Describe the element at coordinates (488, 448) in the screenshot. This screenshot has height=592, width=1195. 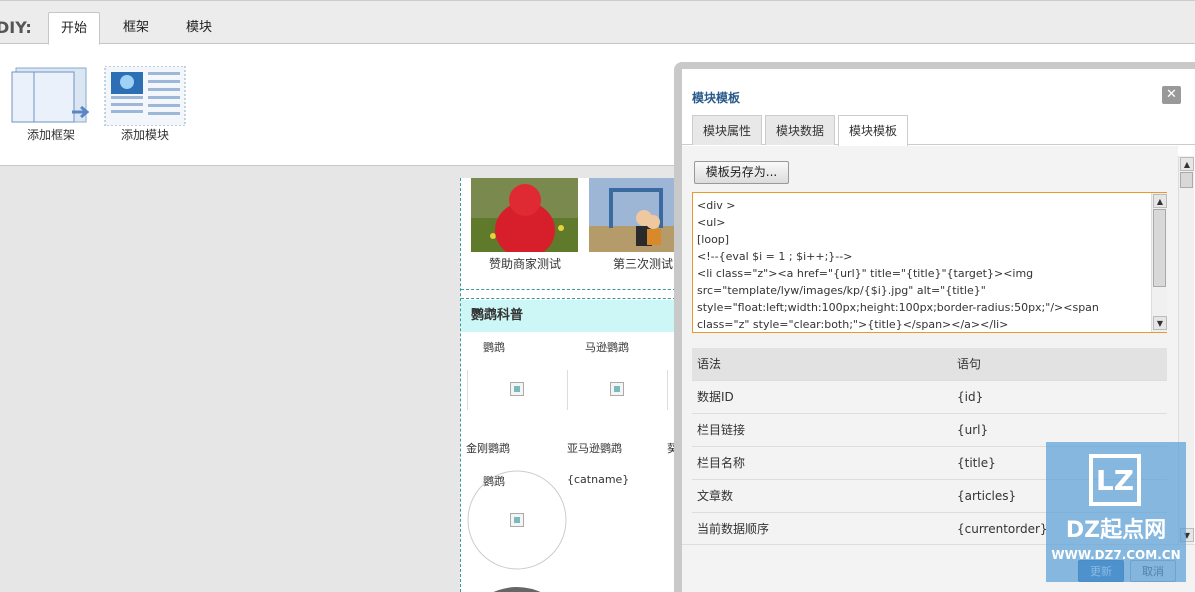
I see `list-item: 金刚鹦鹉` at that location.